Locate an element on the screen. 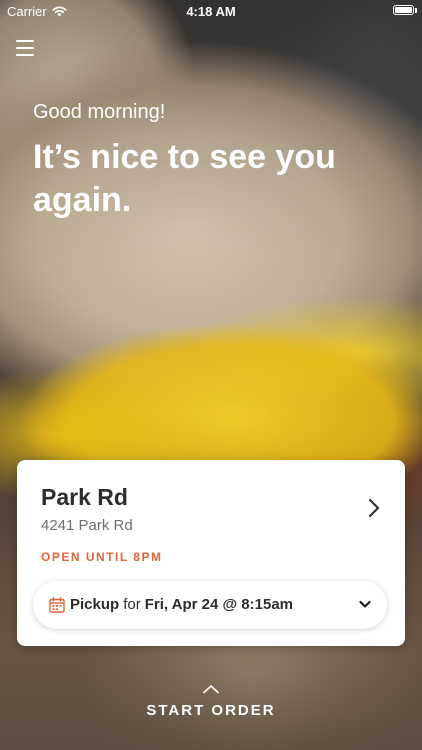 The height and width of the screenshot is (750, 422). chevron-right-icon is located at coordinates (374, 508).